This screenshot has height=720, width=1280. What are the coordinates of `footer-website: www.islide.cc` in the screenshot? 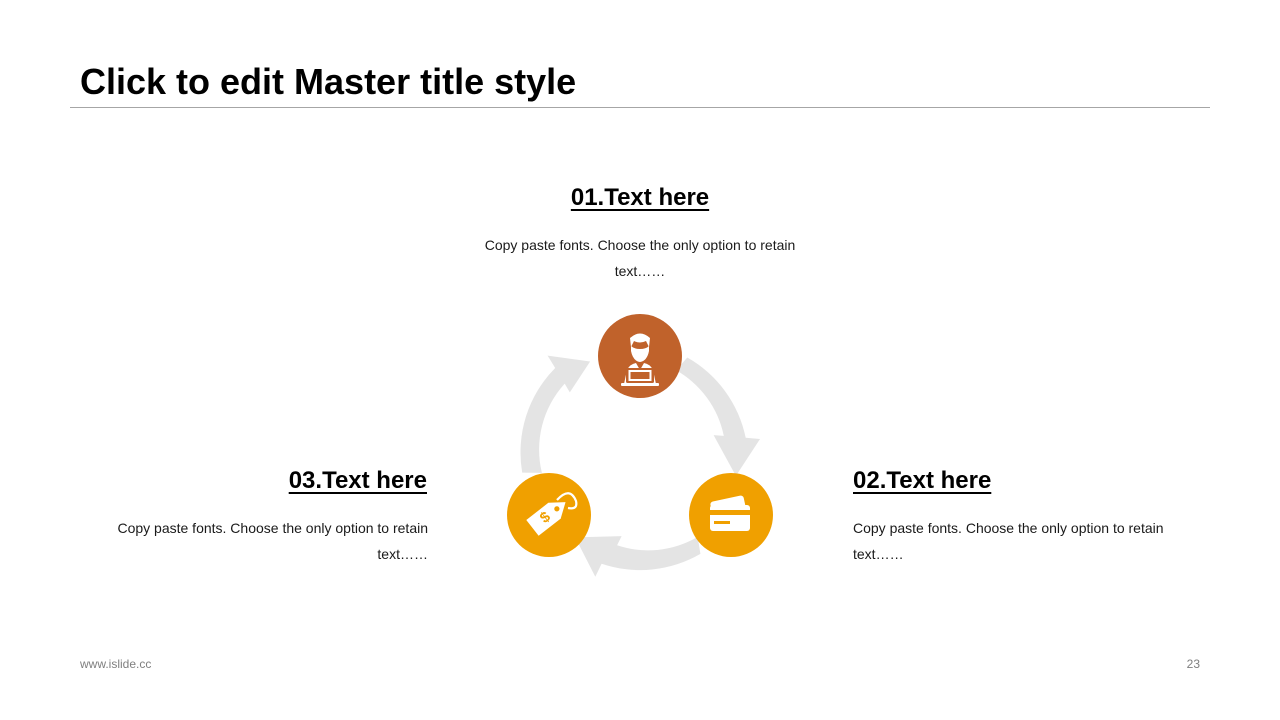 It's located at (116, 664).